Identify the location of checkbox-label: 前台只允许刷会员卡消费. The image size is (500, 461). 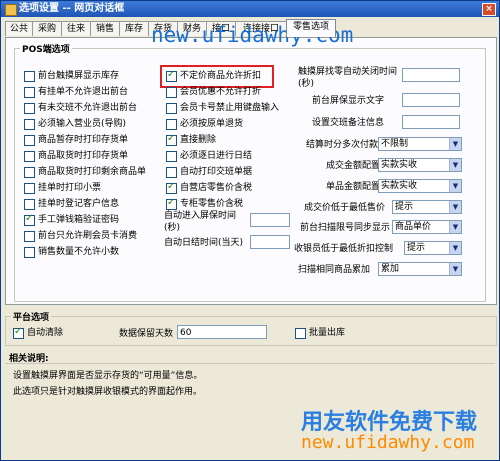
(88, 236).